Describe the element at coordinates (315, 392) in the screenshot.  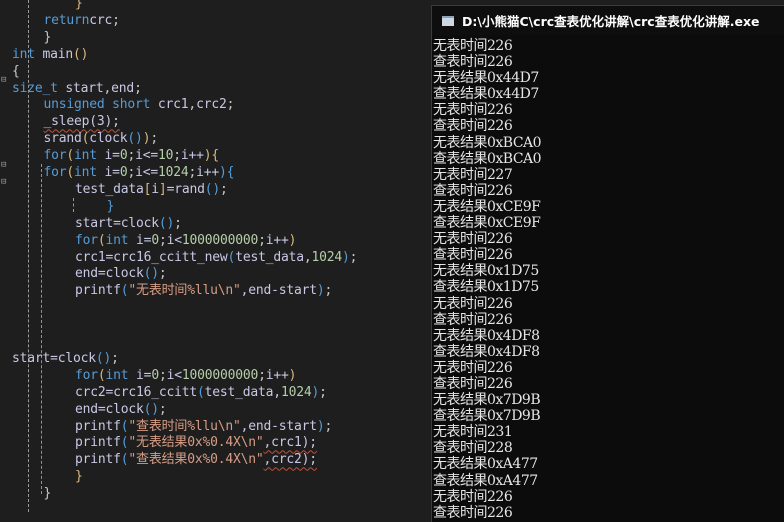
I see `code-token: )` at that location.